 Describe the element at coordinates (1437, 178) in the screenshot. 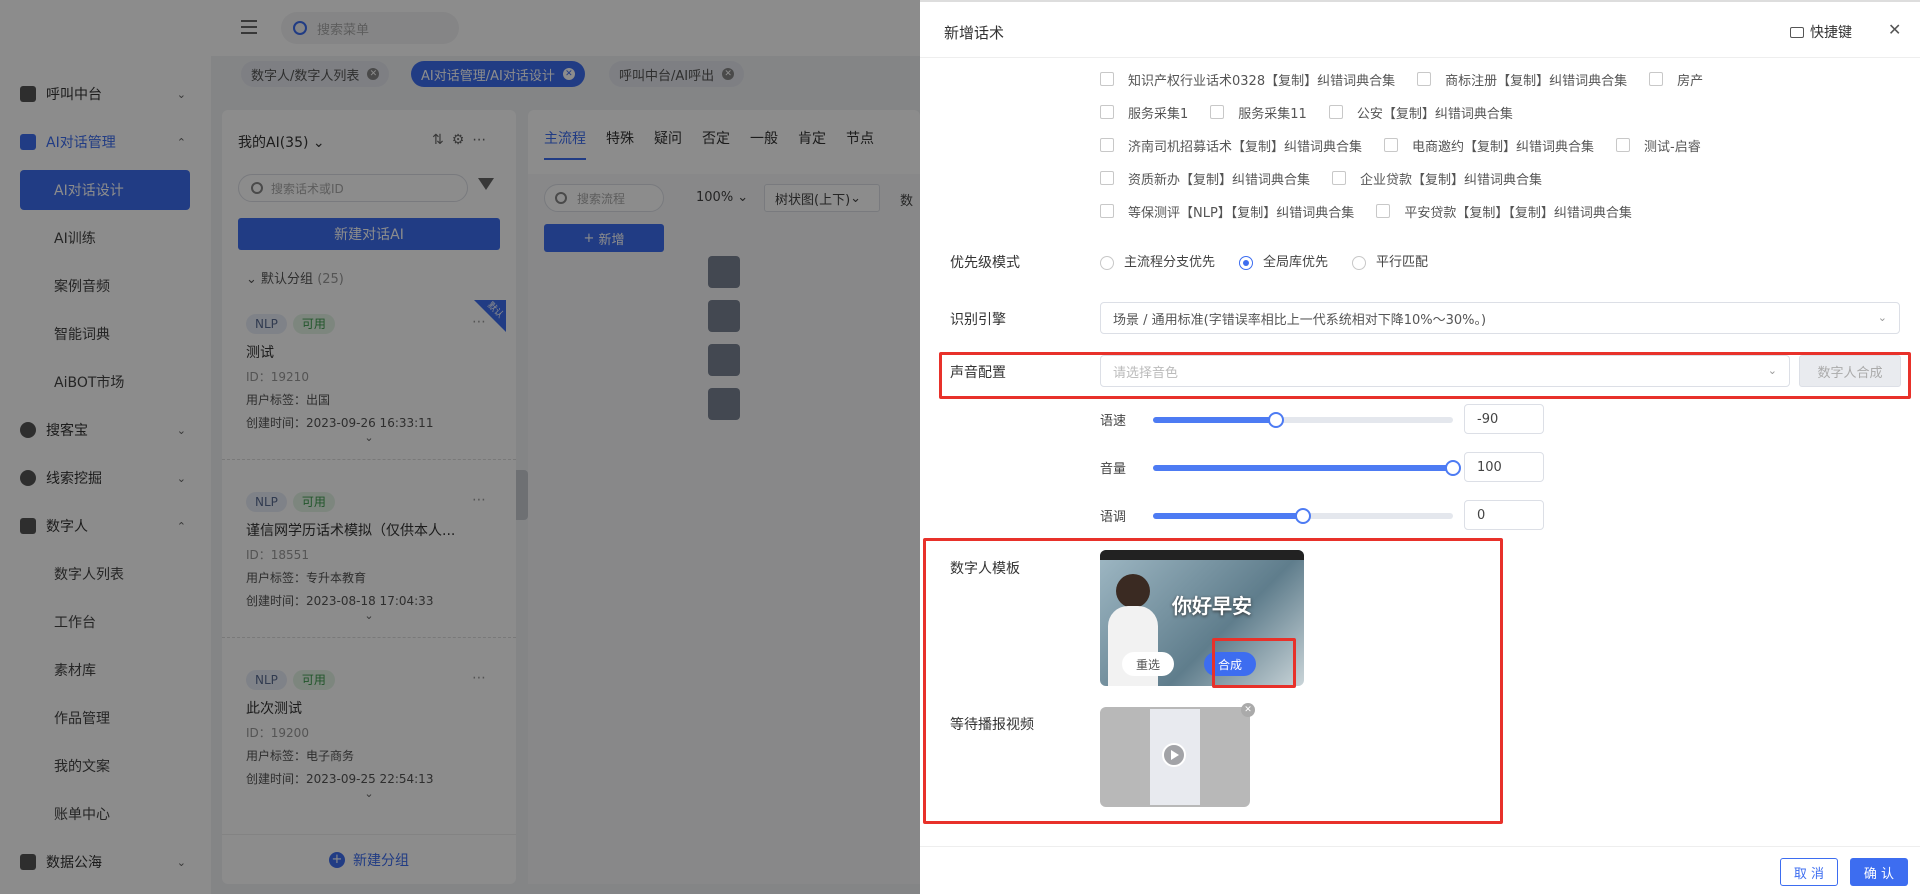

I see `dictionary-option: 企业贷款【复制】纠错词典合集` at that location.